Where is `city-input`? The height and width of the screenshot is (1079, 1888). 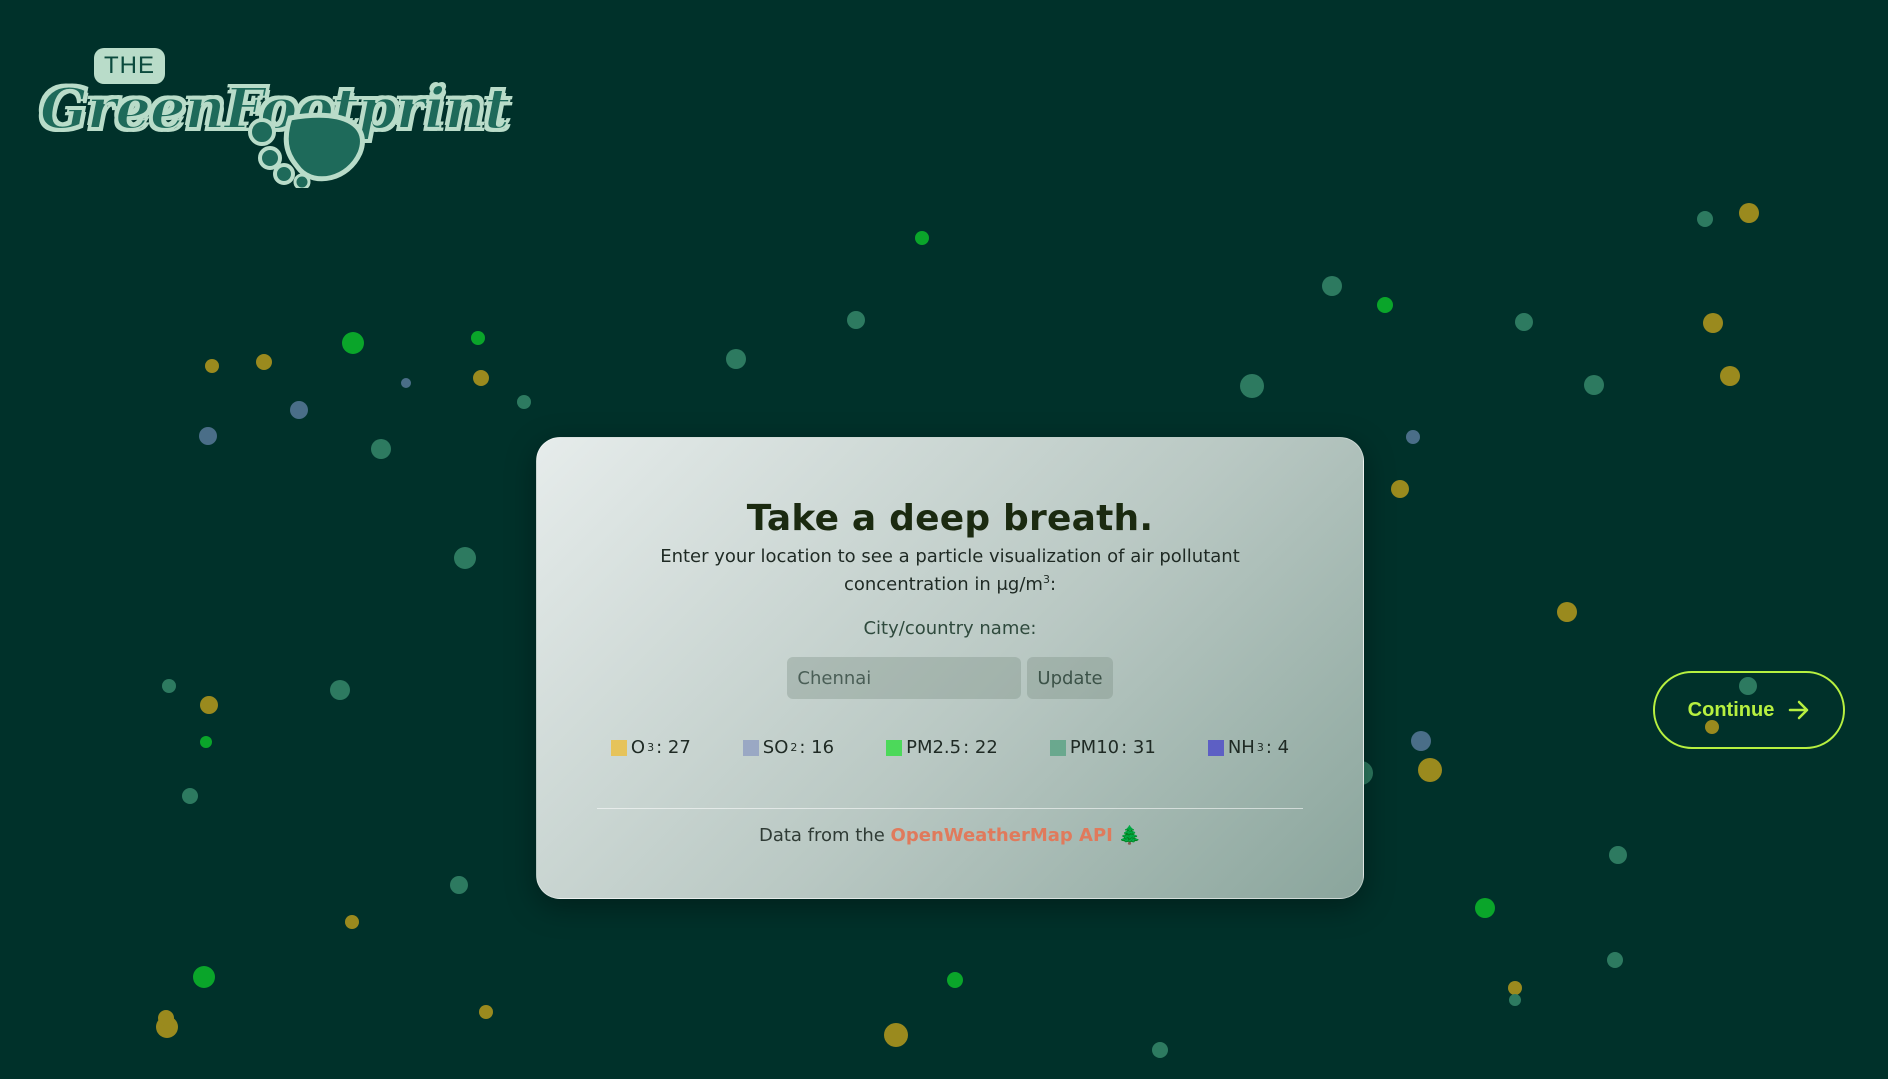 city-input is located at coordinates (904, 678).